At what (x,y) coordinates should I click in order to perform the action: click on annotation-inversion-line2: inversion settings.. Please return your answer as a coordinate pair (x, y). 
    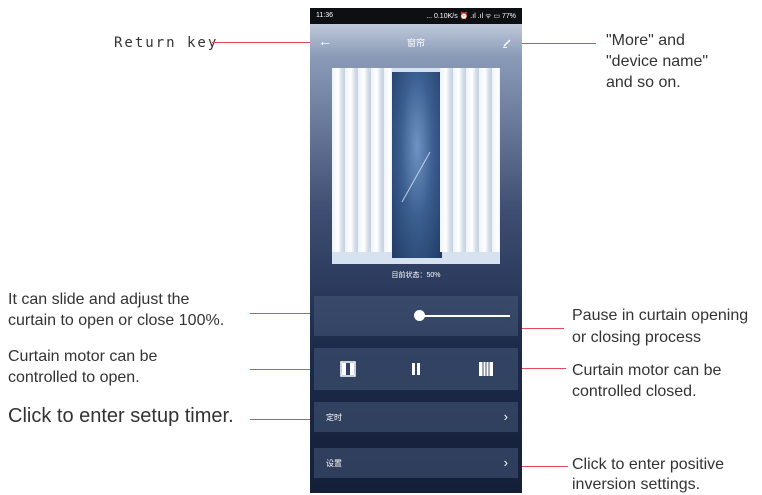
    Looking at the image, I should click on (636, 484).